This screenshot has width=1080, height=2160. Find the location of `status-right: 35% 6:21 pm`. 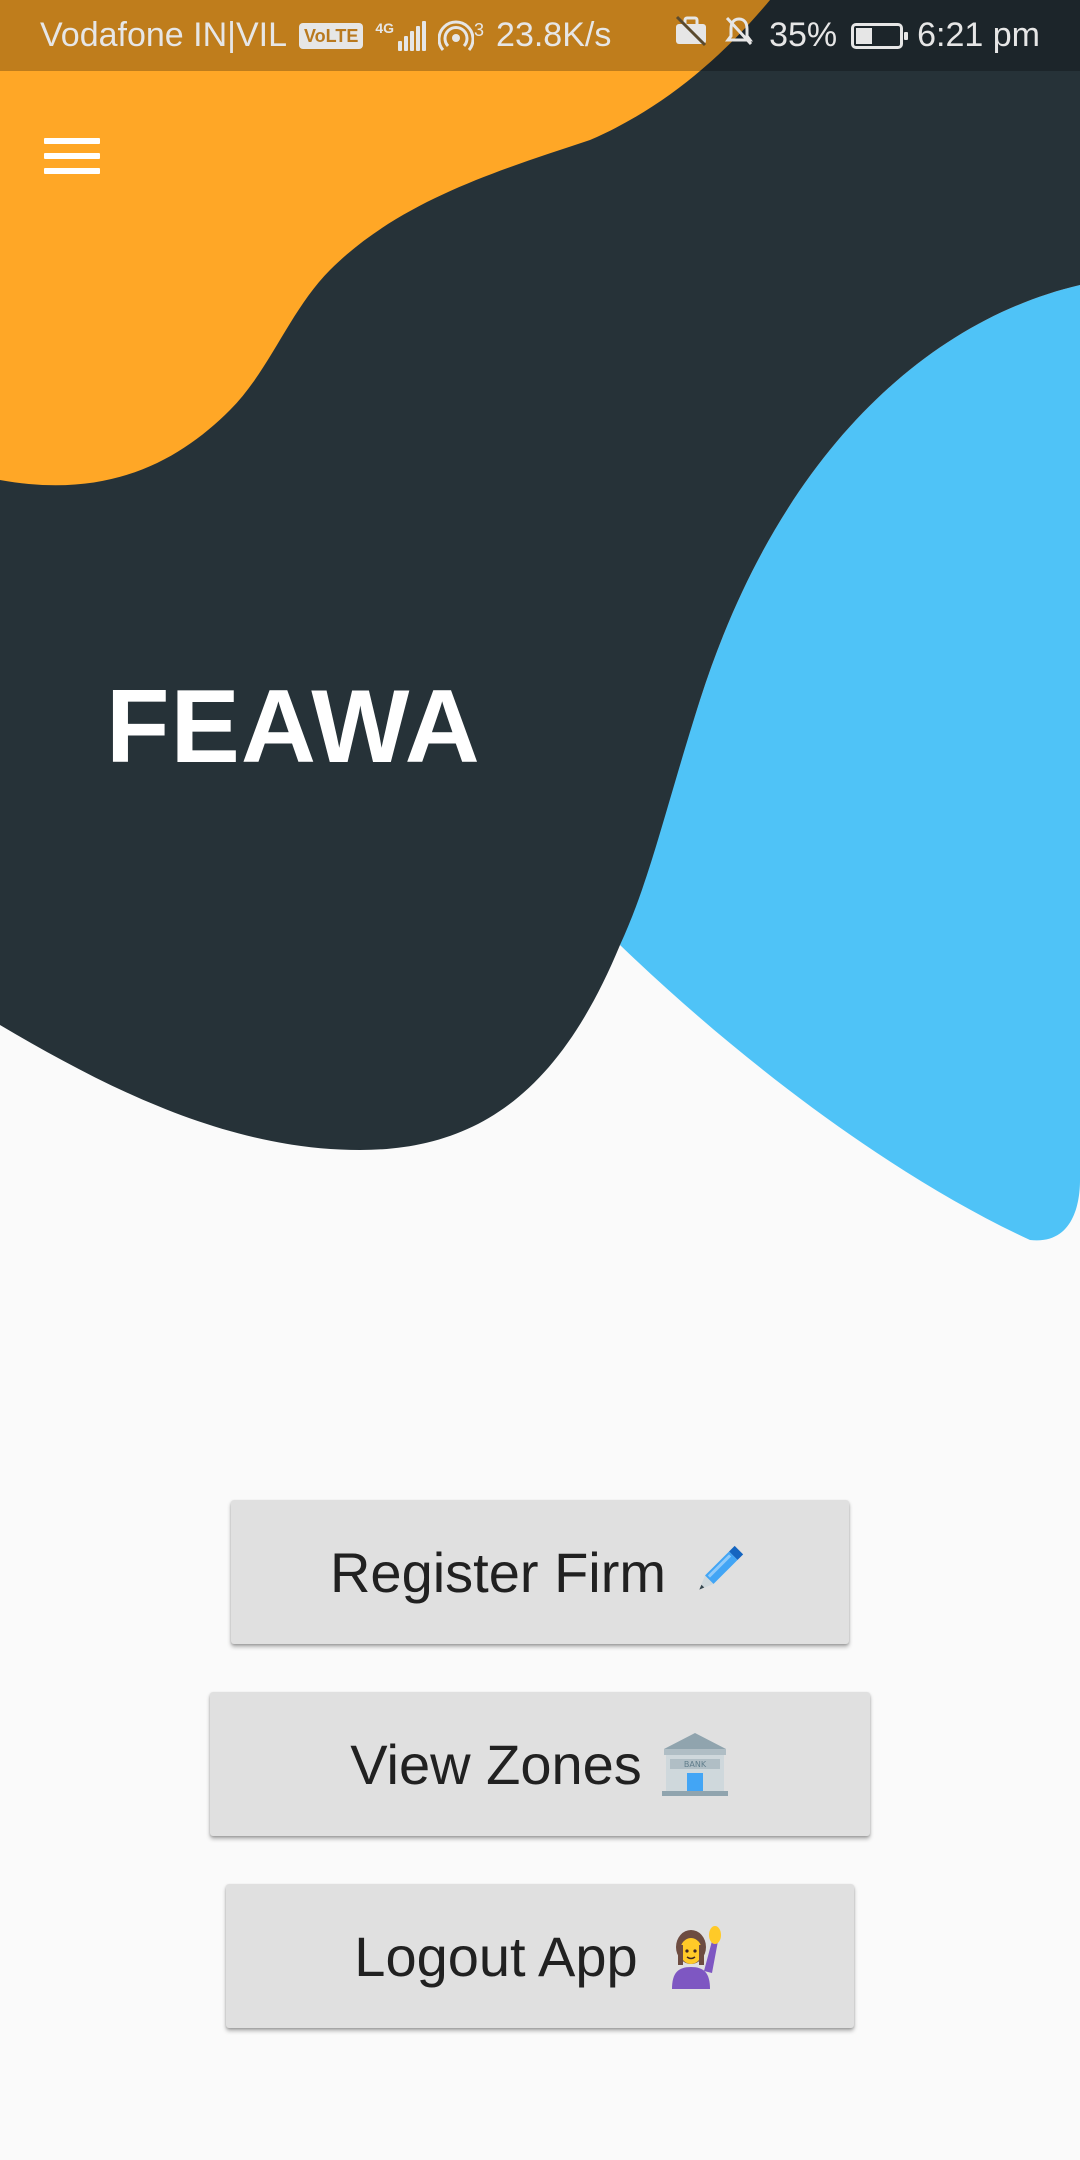

status-right: 35% 6:21 pm is located at coordinates (856, 35).